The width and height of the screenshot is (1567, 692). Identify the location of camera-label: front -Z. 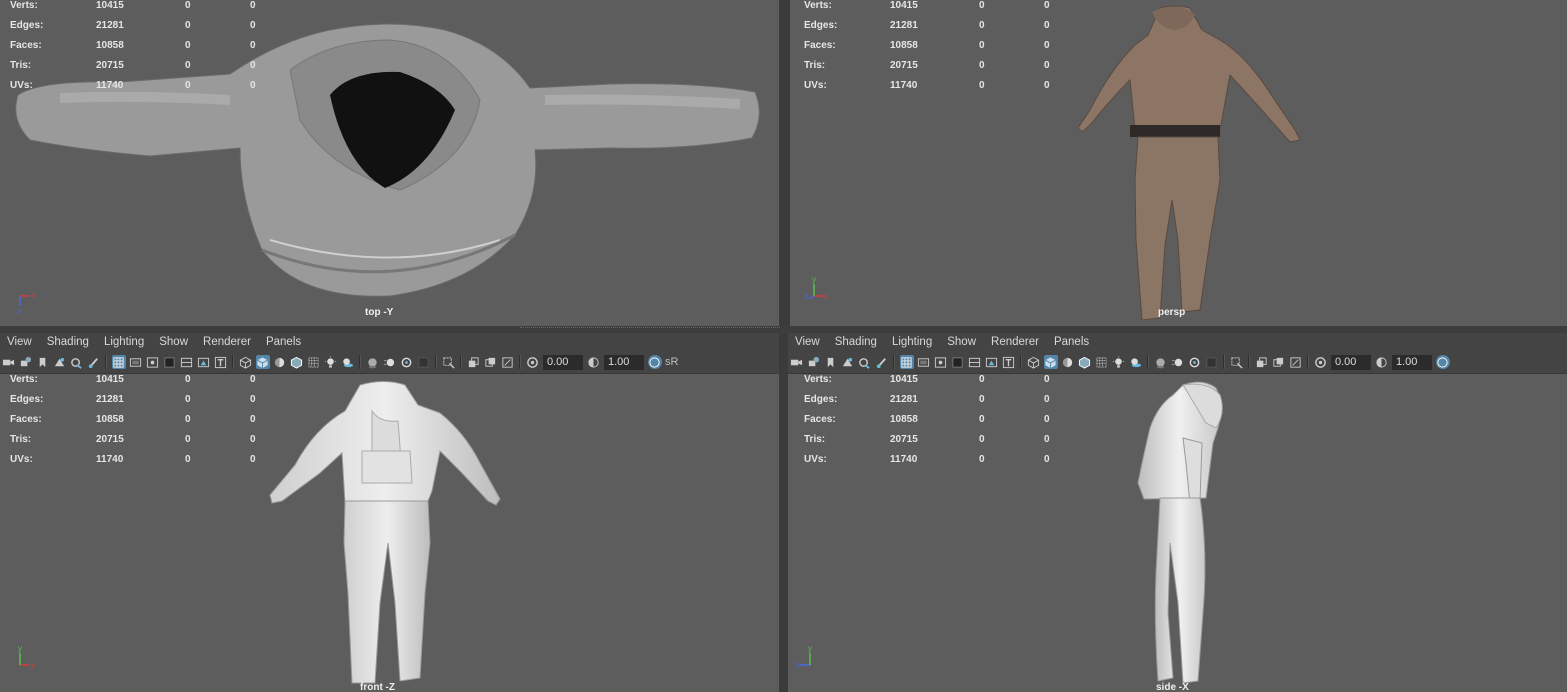
(377, 687).